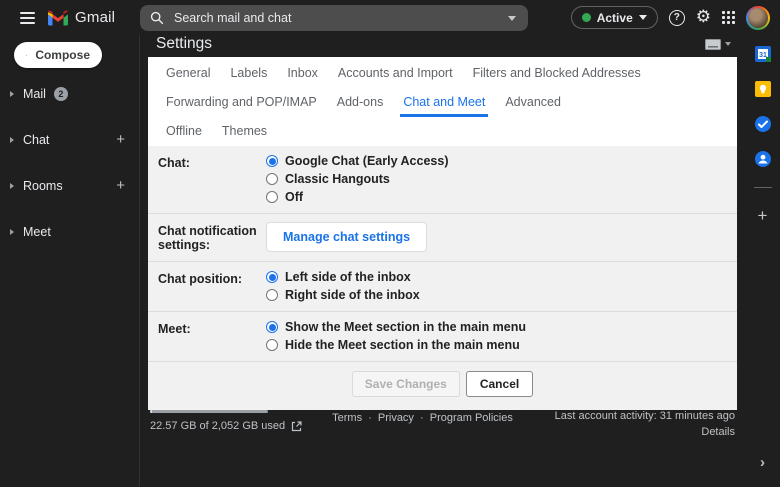 The height and width of the screenshot is (487, 780). Describe the element at coordinates (533, 102) in the screenshot. I see `tab-advanced: Advanced` at that location.